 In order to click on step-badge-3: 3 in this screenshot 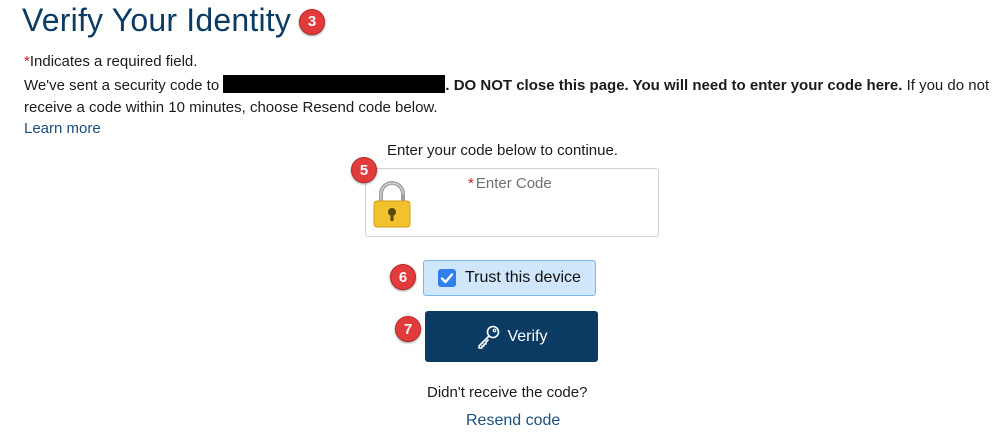, I will do `click(312, 21)`.